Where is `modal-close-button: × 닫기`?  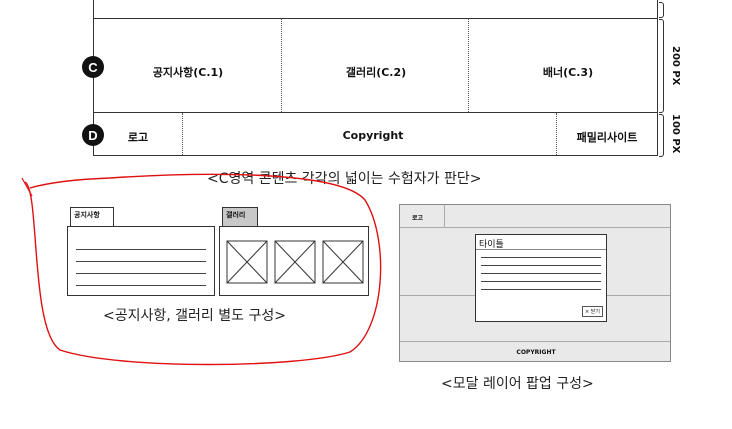 modal-close-button: × 닫기 is located at coordinates (592, 311).